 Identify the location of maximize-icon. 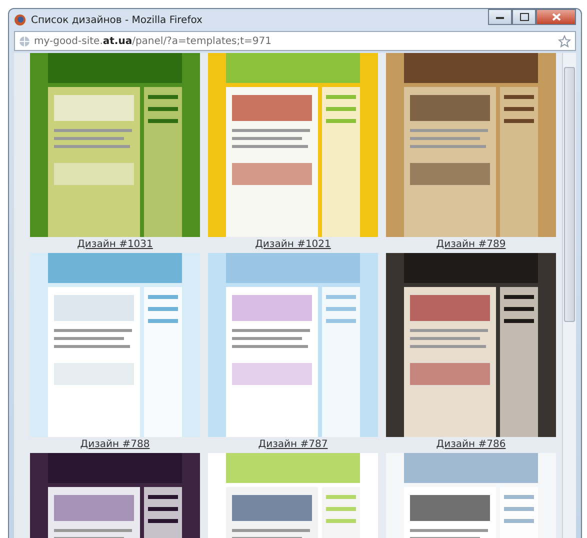
(524, 17).